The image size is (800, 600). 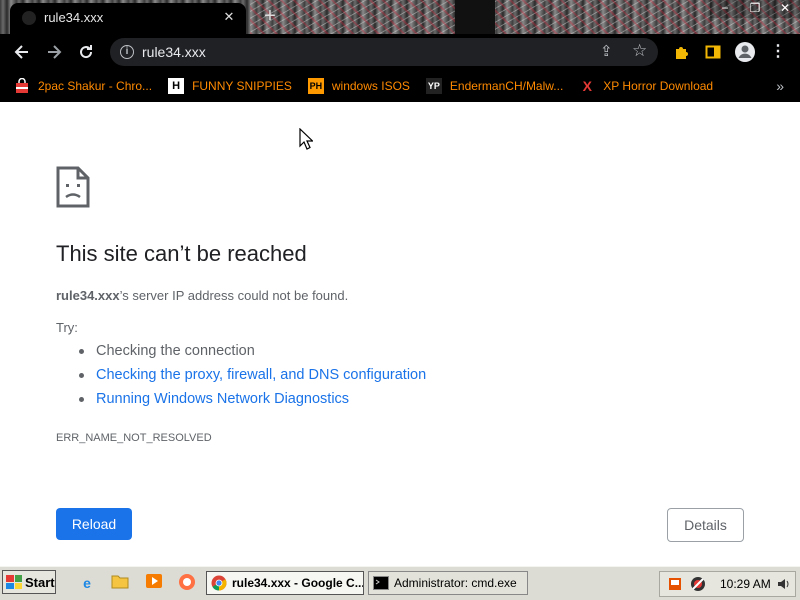 What do you see at coordinates (400, 17) in the screenshot?
I see `tab-strip: rule34.xxx ✕ + − ❐ ✕` at bounding box center [400, 17].